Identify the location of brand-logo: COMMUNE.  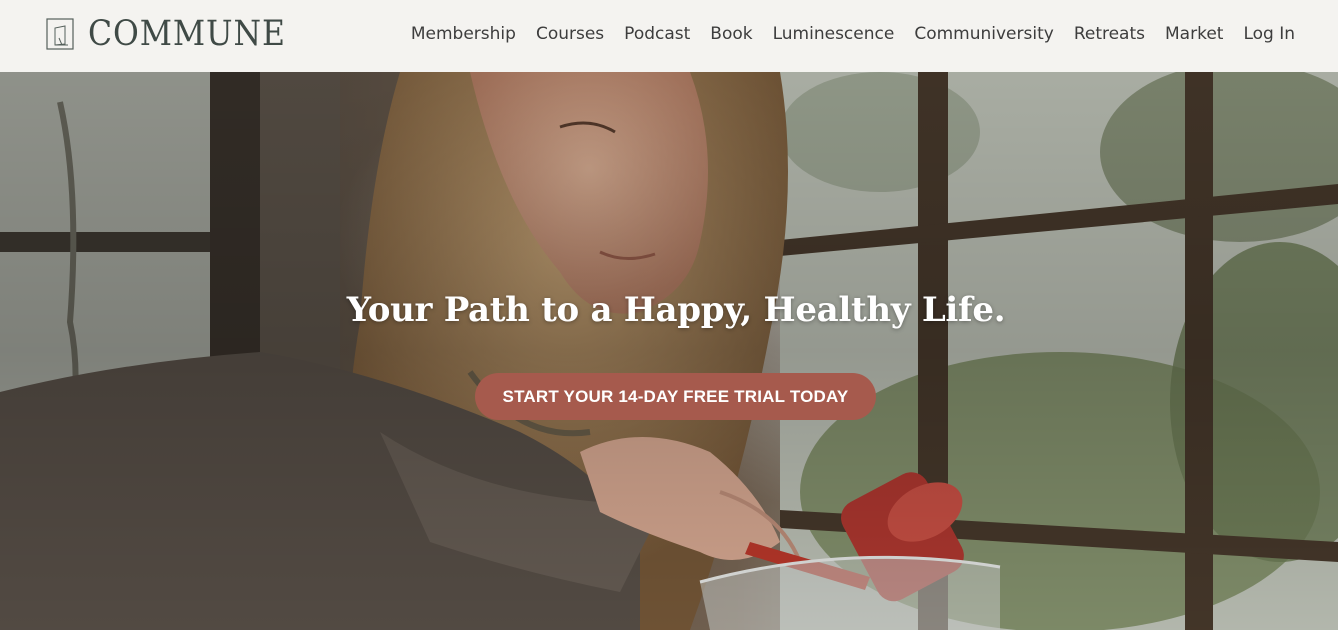
(177, 34).